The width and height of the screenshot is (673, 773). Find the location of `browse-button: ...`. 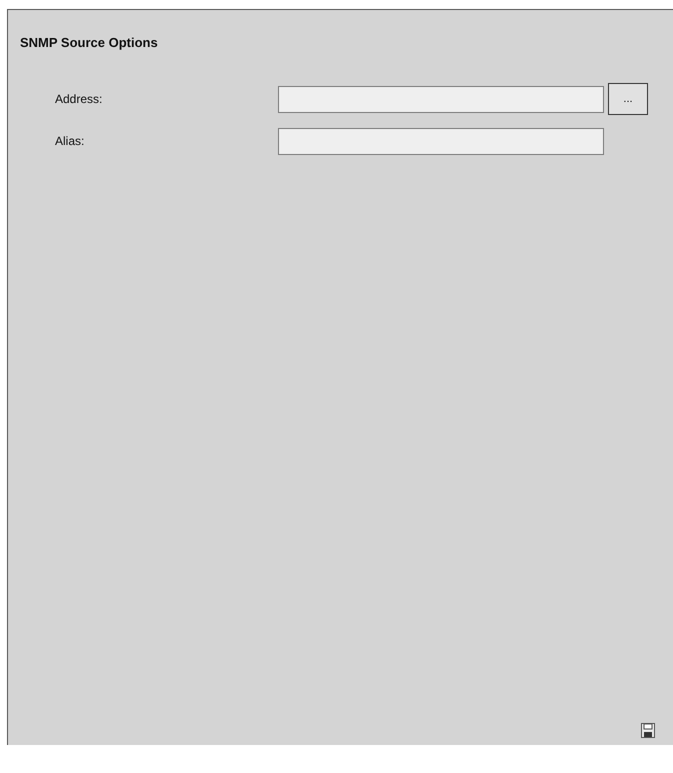

browse-button: ... is located at coordinates (628, 99).